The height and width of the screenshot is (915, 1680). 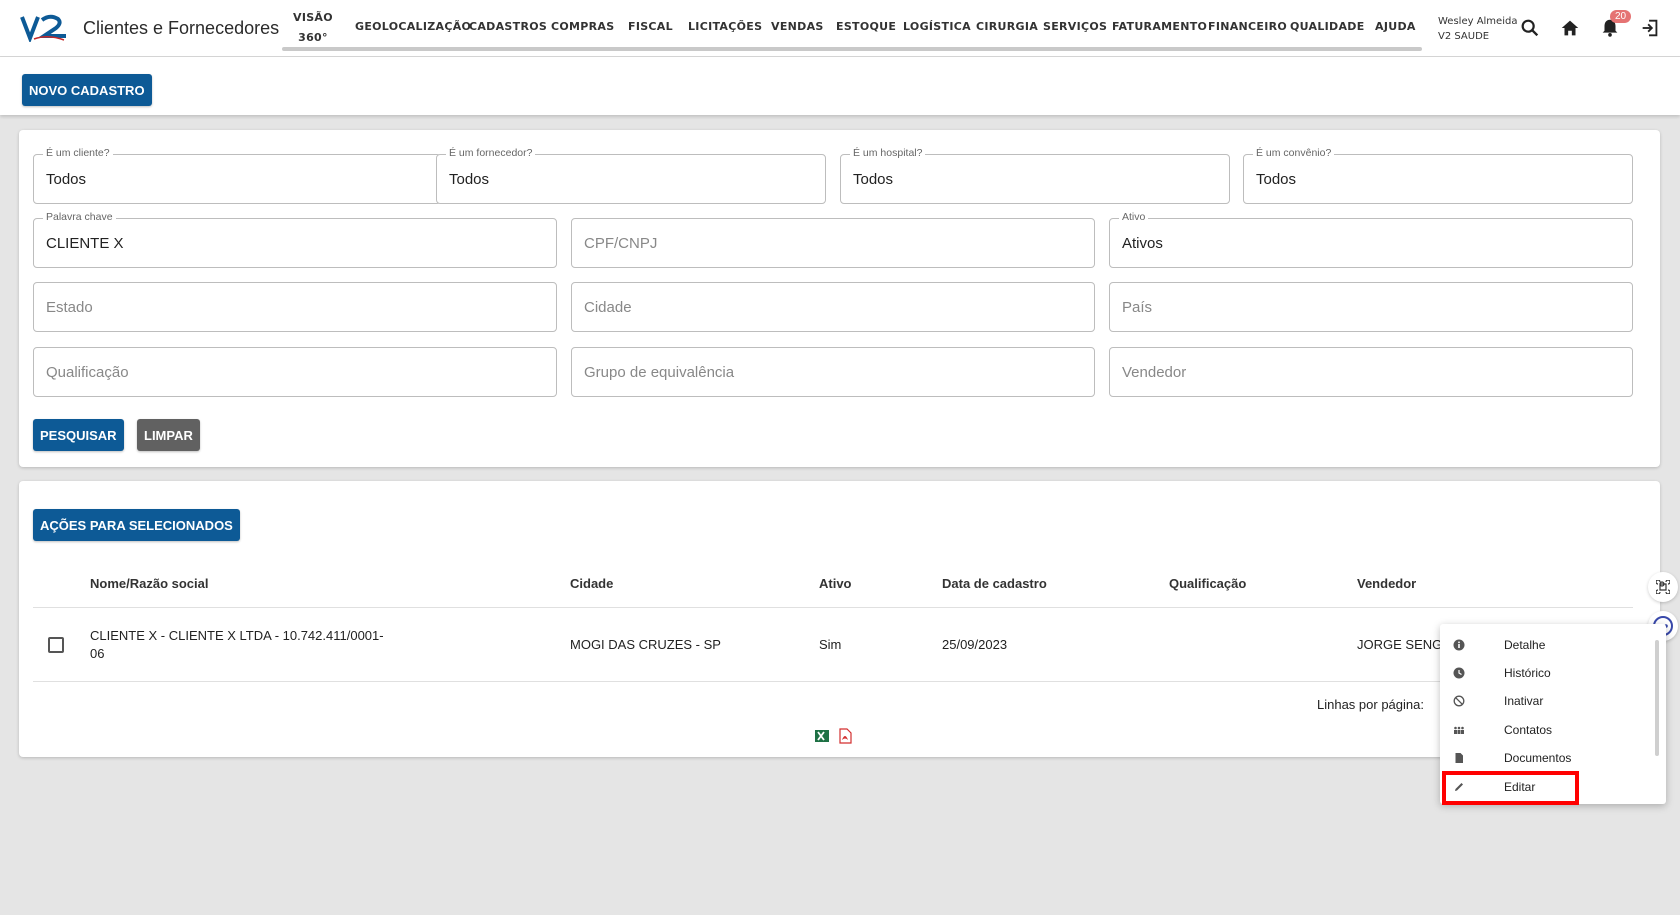 I want to click on search-button: PESQUISAR, so click(x=78, y=435).